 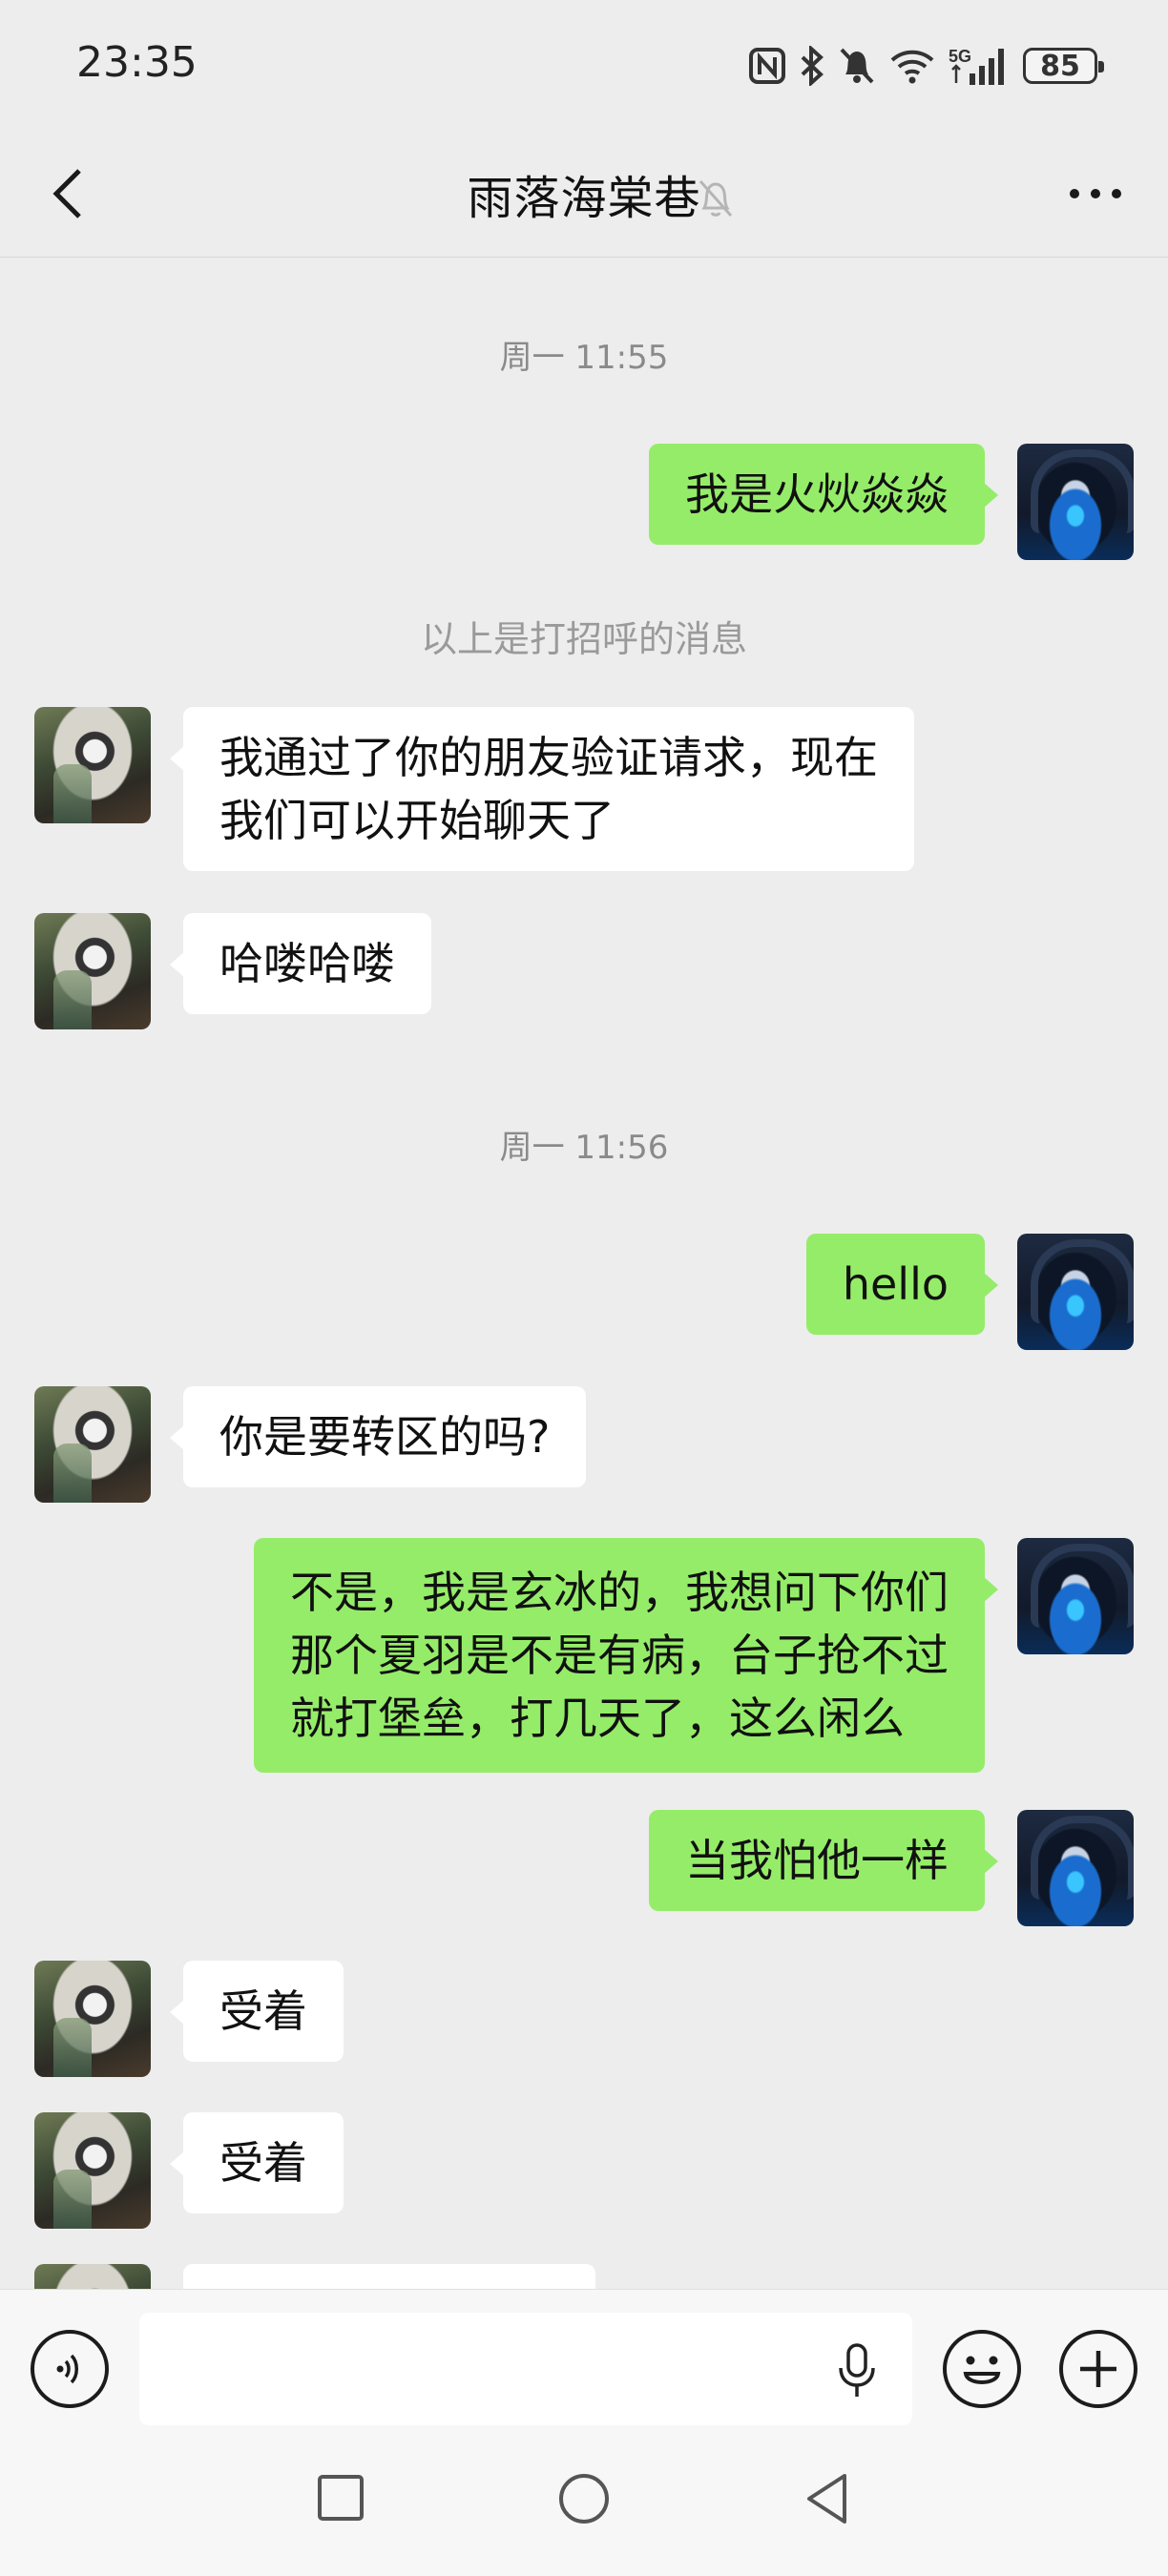 I want to click on message-bubble-sent: 我是火炏焱焱, so click(x=824, y=494).